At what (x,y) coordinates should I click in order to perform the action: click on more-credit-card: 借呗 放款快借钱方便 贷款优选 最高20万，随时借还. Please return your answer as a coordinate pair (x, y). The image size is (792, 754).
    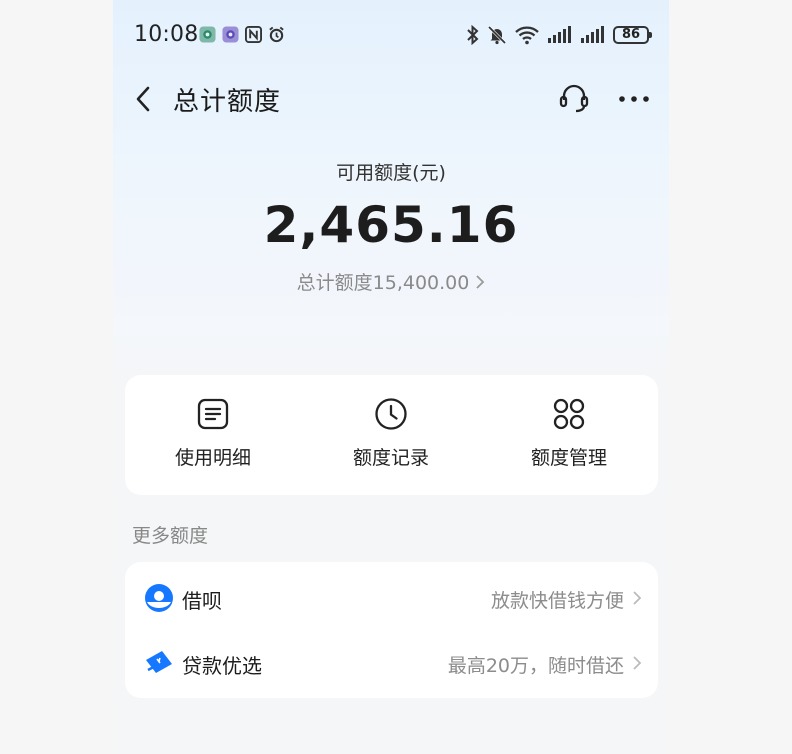
    Looking at the image, I should click on (391, 630).